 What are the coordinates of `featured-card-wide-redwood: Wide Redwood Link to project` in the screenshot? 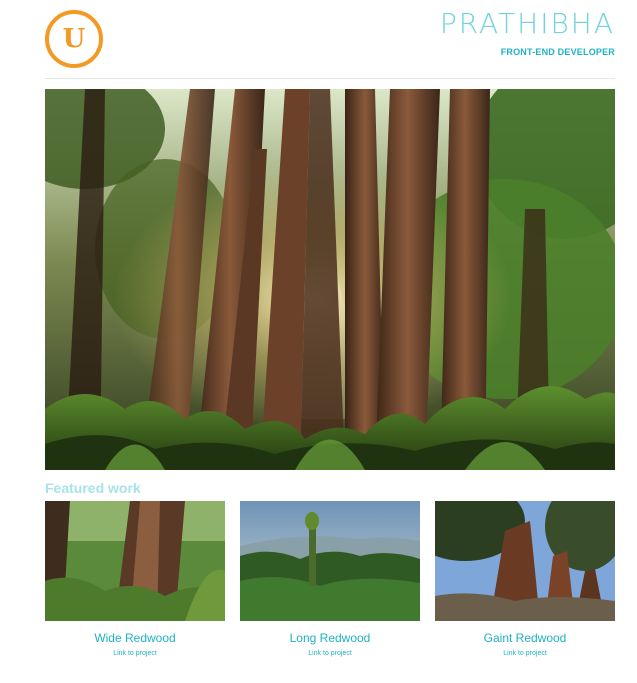 It's located at (135, 579).